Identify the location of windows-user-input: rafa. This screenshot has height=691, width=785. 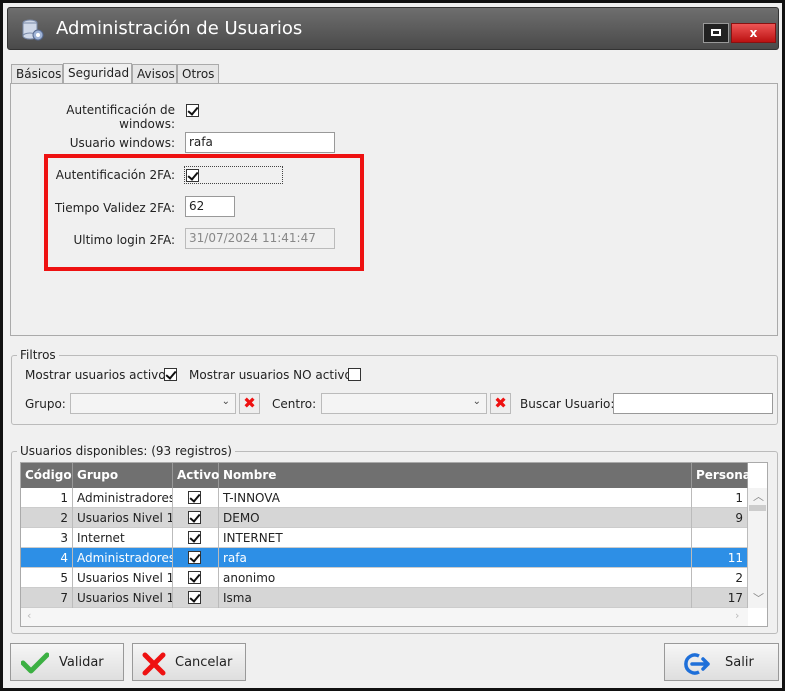
(260, 142).